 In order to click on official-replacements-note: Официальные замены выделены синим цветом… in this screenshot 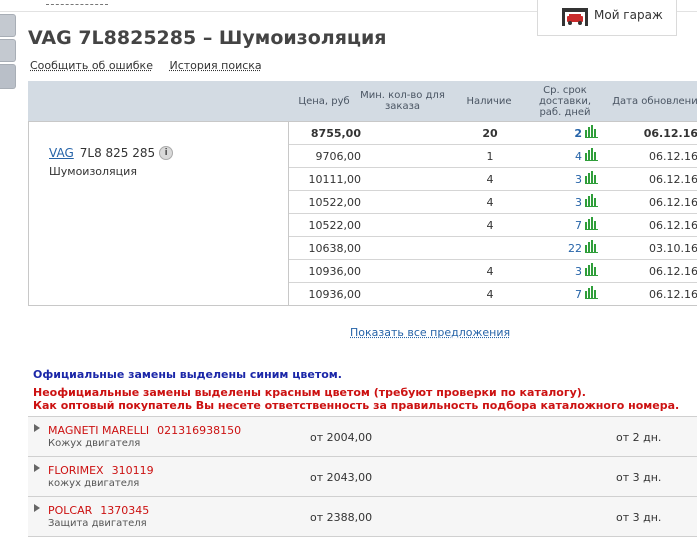, I will do `click(187, 374)`.